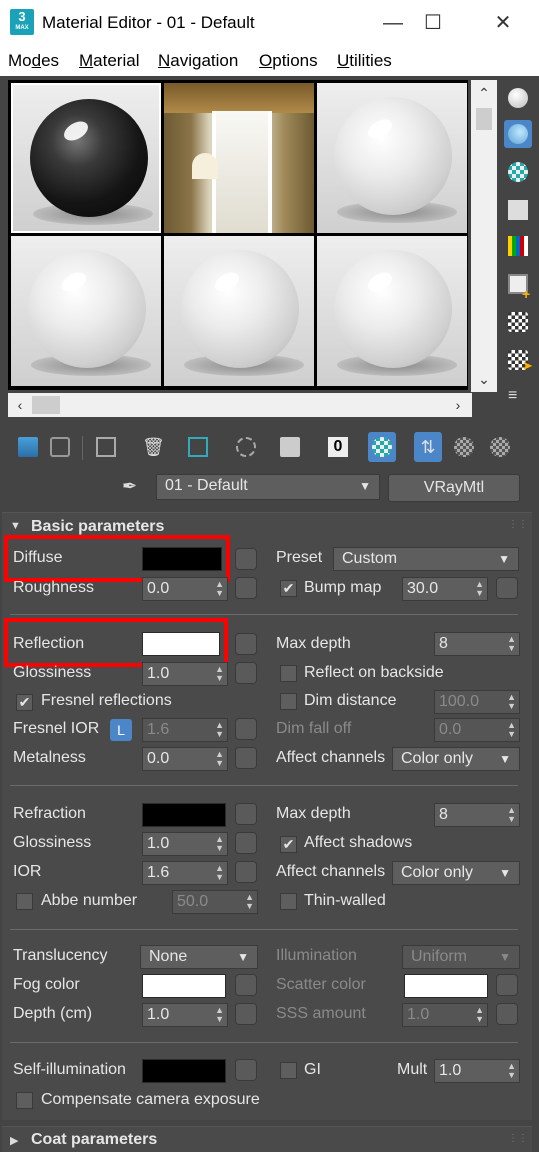 Image resolution: width=539 pixels, height=1152 pixels. I want to click on dim-falloff-spinner: 0.0 ▲ ▼, so click(477, 730).